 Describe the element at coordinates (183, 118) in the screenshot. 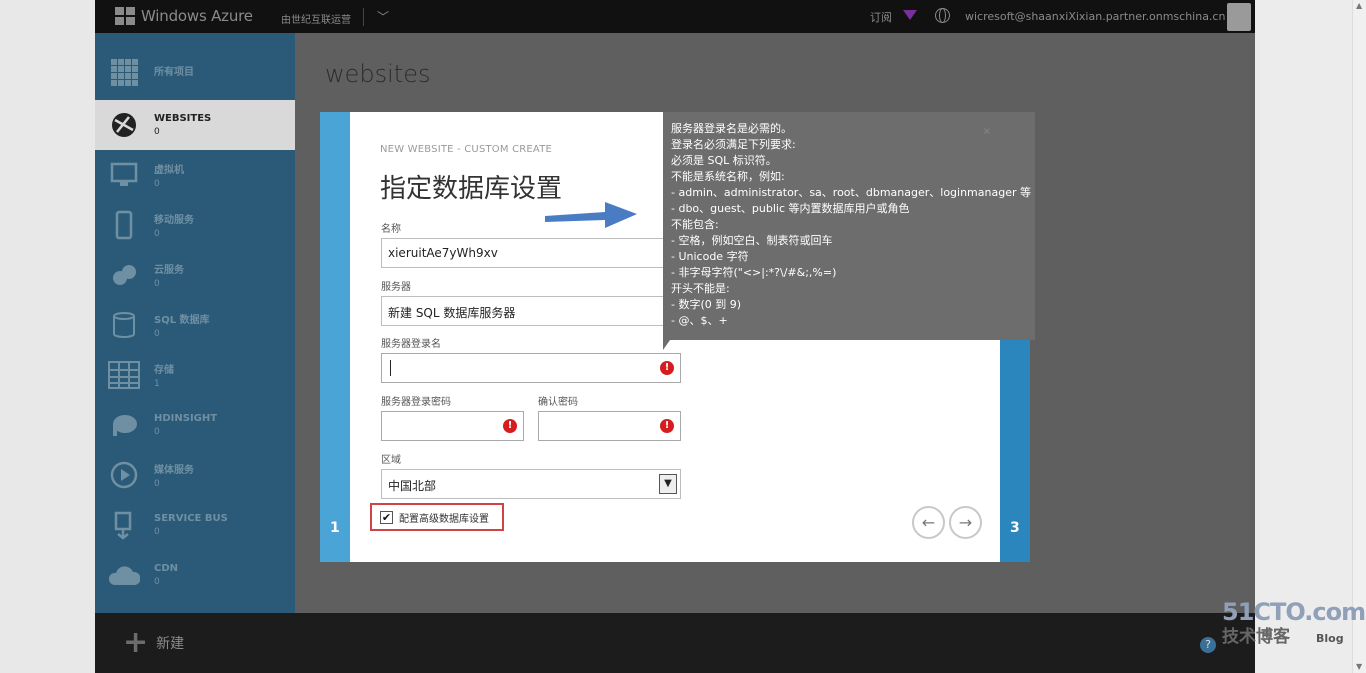

I see `nav-item-label: WEBSITES` at that location.